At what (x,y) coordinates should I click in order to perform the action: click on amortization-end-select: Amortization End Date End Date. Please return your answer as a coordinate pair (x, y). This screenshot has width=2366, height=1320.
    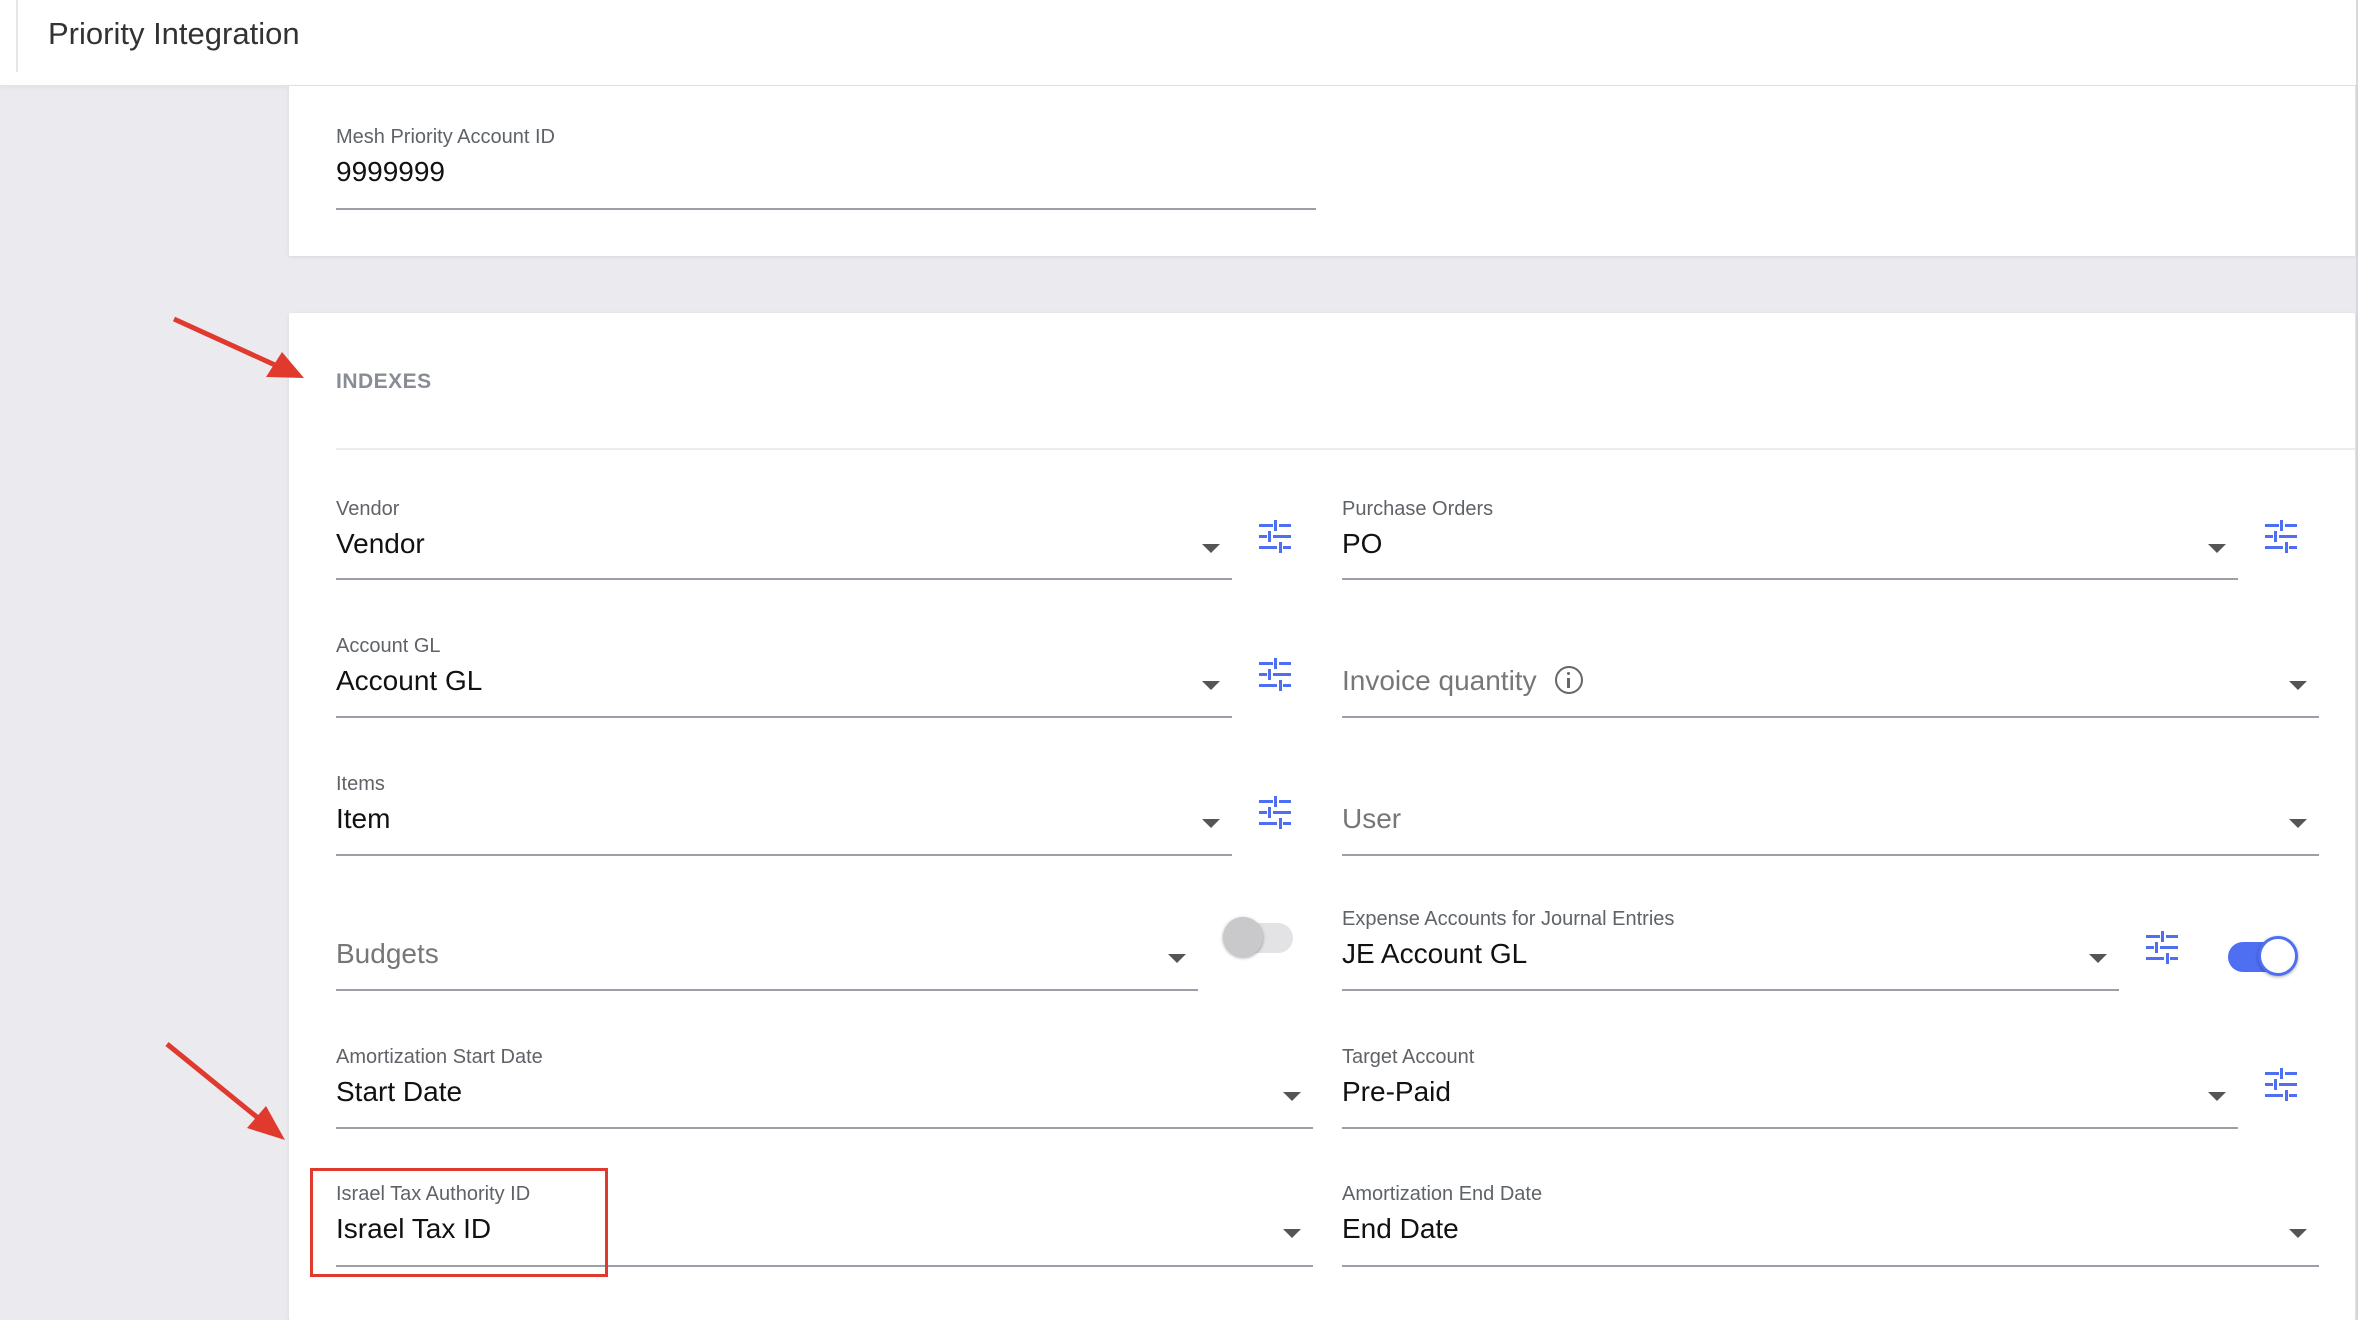
    Looking at the image, I should click on (1830, 1225).